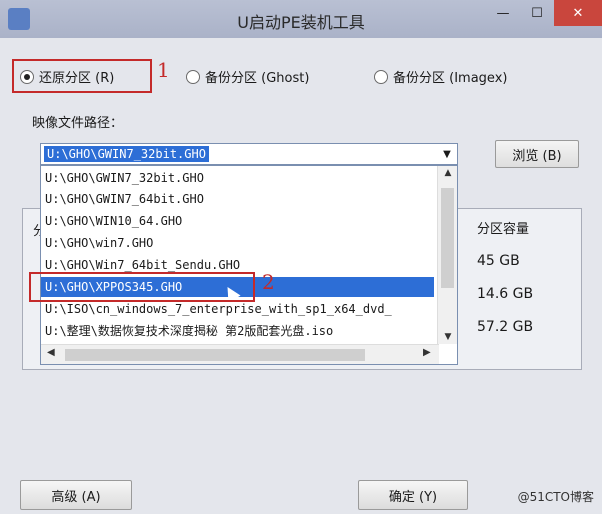  I want to click on image-path-label: 映像文件路径：, so click(78, 123).